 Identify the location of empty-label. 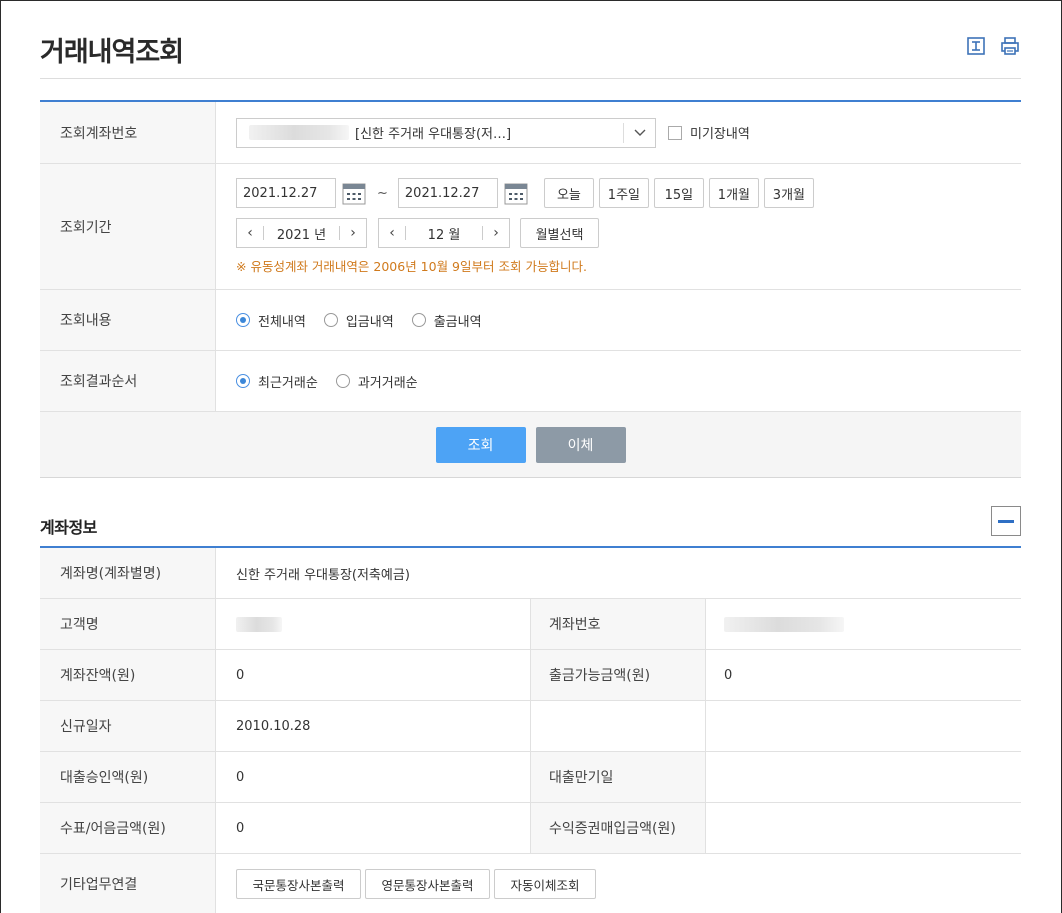
(618, 726).